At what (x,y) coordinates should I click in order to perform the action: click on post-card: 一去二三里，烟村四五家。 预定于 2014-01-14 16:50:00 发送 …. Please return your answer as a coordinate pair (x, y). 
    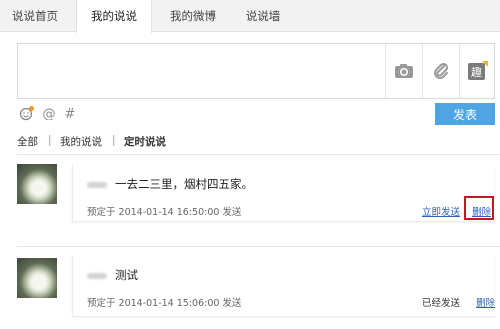
    Looking at the image, I should click on (283, 193).